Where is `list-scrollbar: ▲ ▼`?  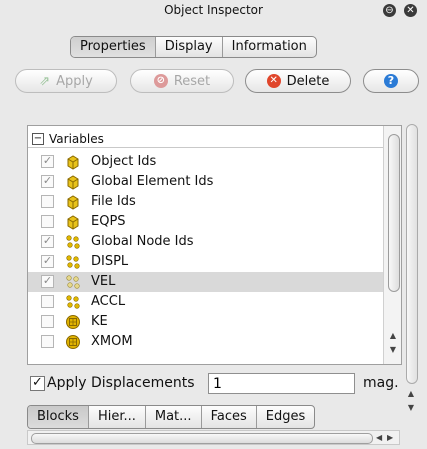 list-scrollbar: ▲ ▼ is located at coordinates (392, 245).